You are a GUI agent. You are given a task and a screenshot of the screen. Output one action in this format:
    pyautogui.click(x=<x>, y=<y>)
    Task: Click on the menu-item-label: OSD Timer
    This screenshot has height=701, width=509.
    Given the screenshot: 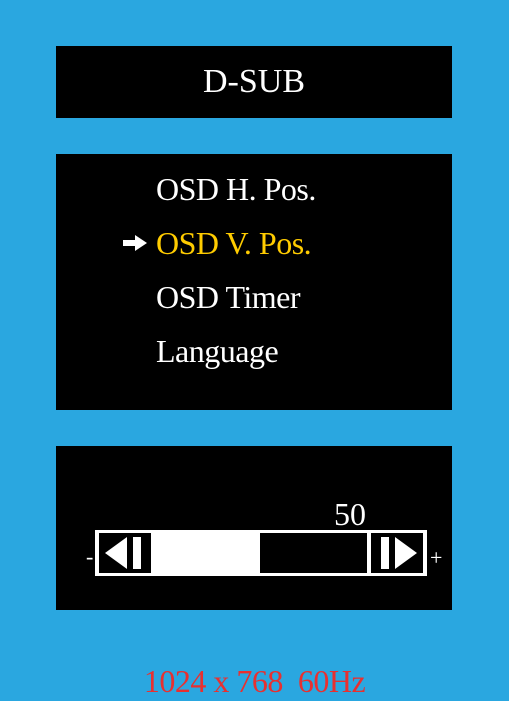 What is the action you would take?
    pyautogui.click(x=228, y=296)
    